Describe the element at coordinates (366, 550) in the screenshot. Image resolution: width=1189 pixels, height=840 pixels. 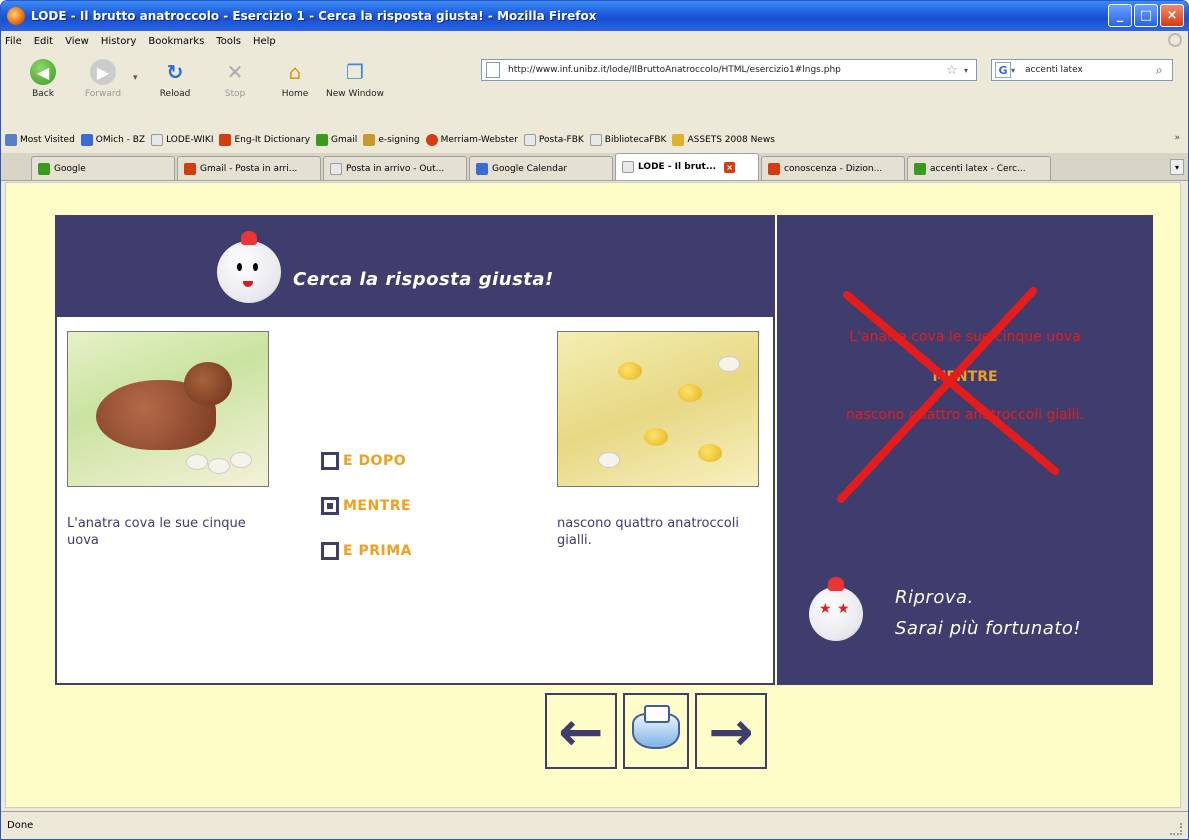
I see `option-e-prima: E PRIMA` at that location.